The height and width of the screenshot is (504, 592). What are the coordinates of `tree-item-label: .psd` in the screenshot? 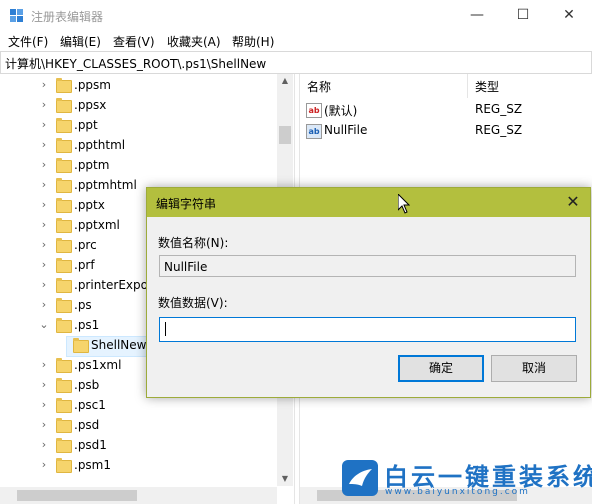 It's located at (87, 425).